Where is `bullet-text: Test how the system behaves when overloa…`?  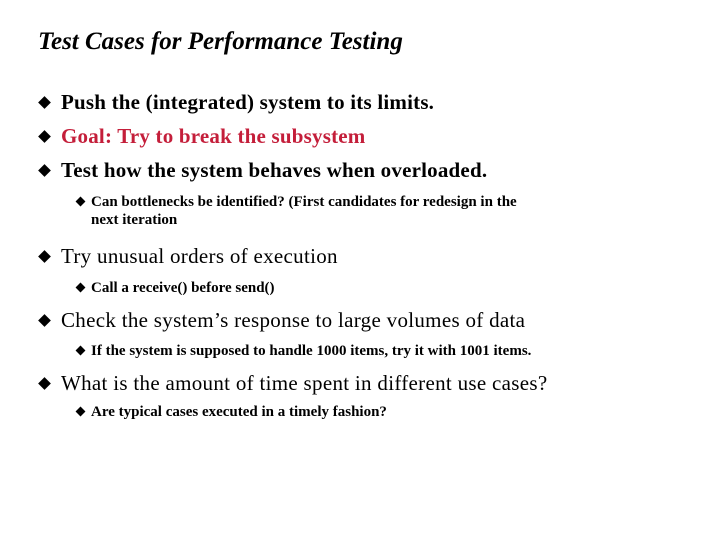
bullet-text: Test how the system behaves when overloa… is located at coordinates (274, 170).